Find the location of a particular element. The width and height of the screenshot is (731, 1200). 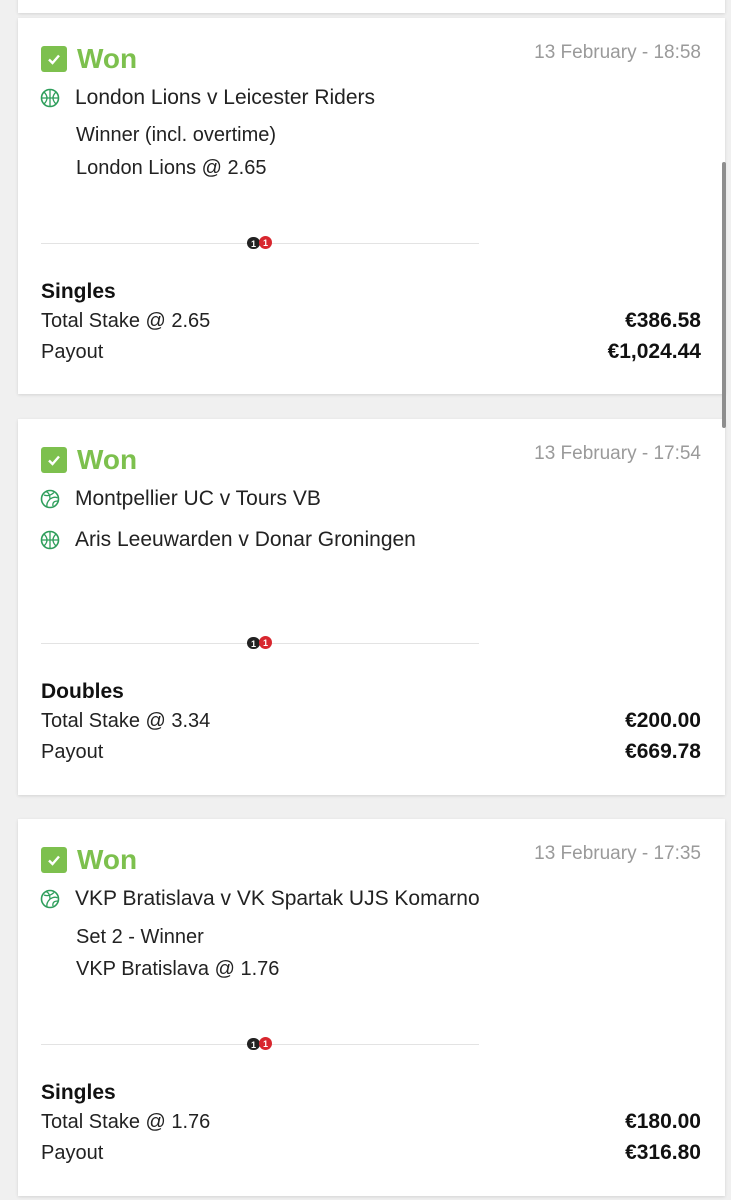

stake-value: €200.00 is located at coordinates (663, 720).